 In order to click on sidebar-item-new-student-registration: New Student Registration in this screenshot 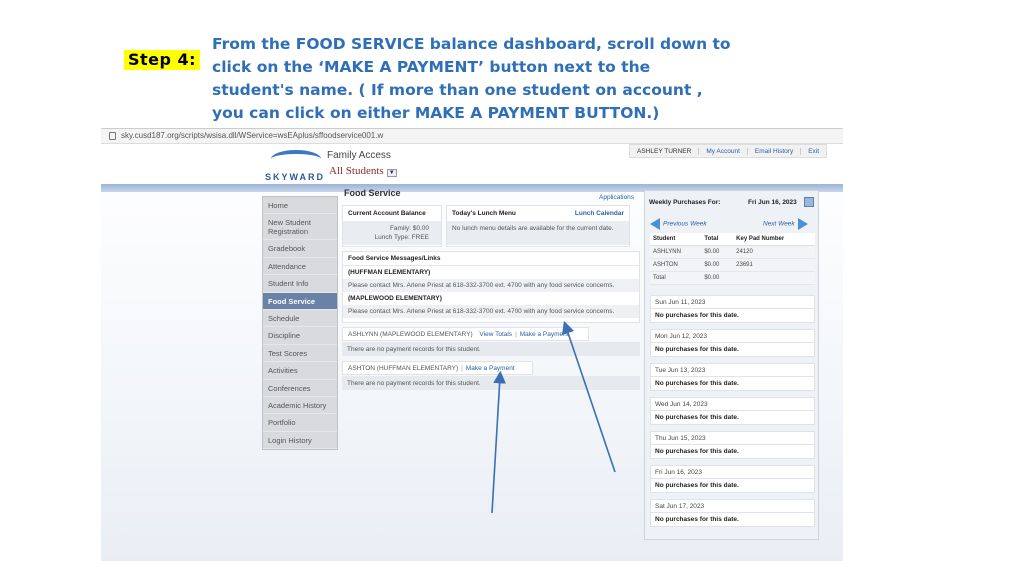, I will do `click(300, 227)`.